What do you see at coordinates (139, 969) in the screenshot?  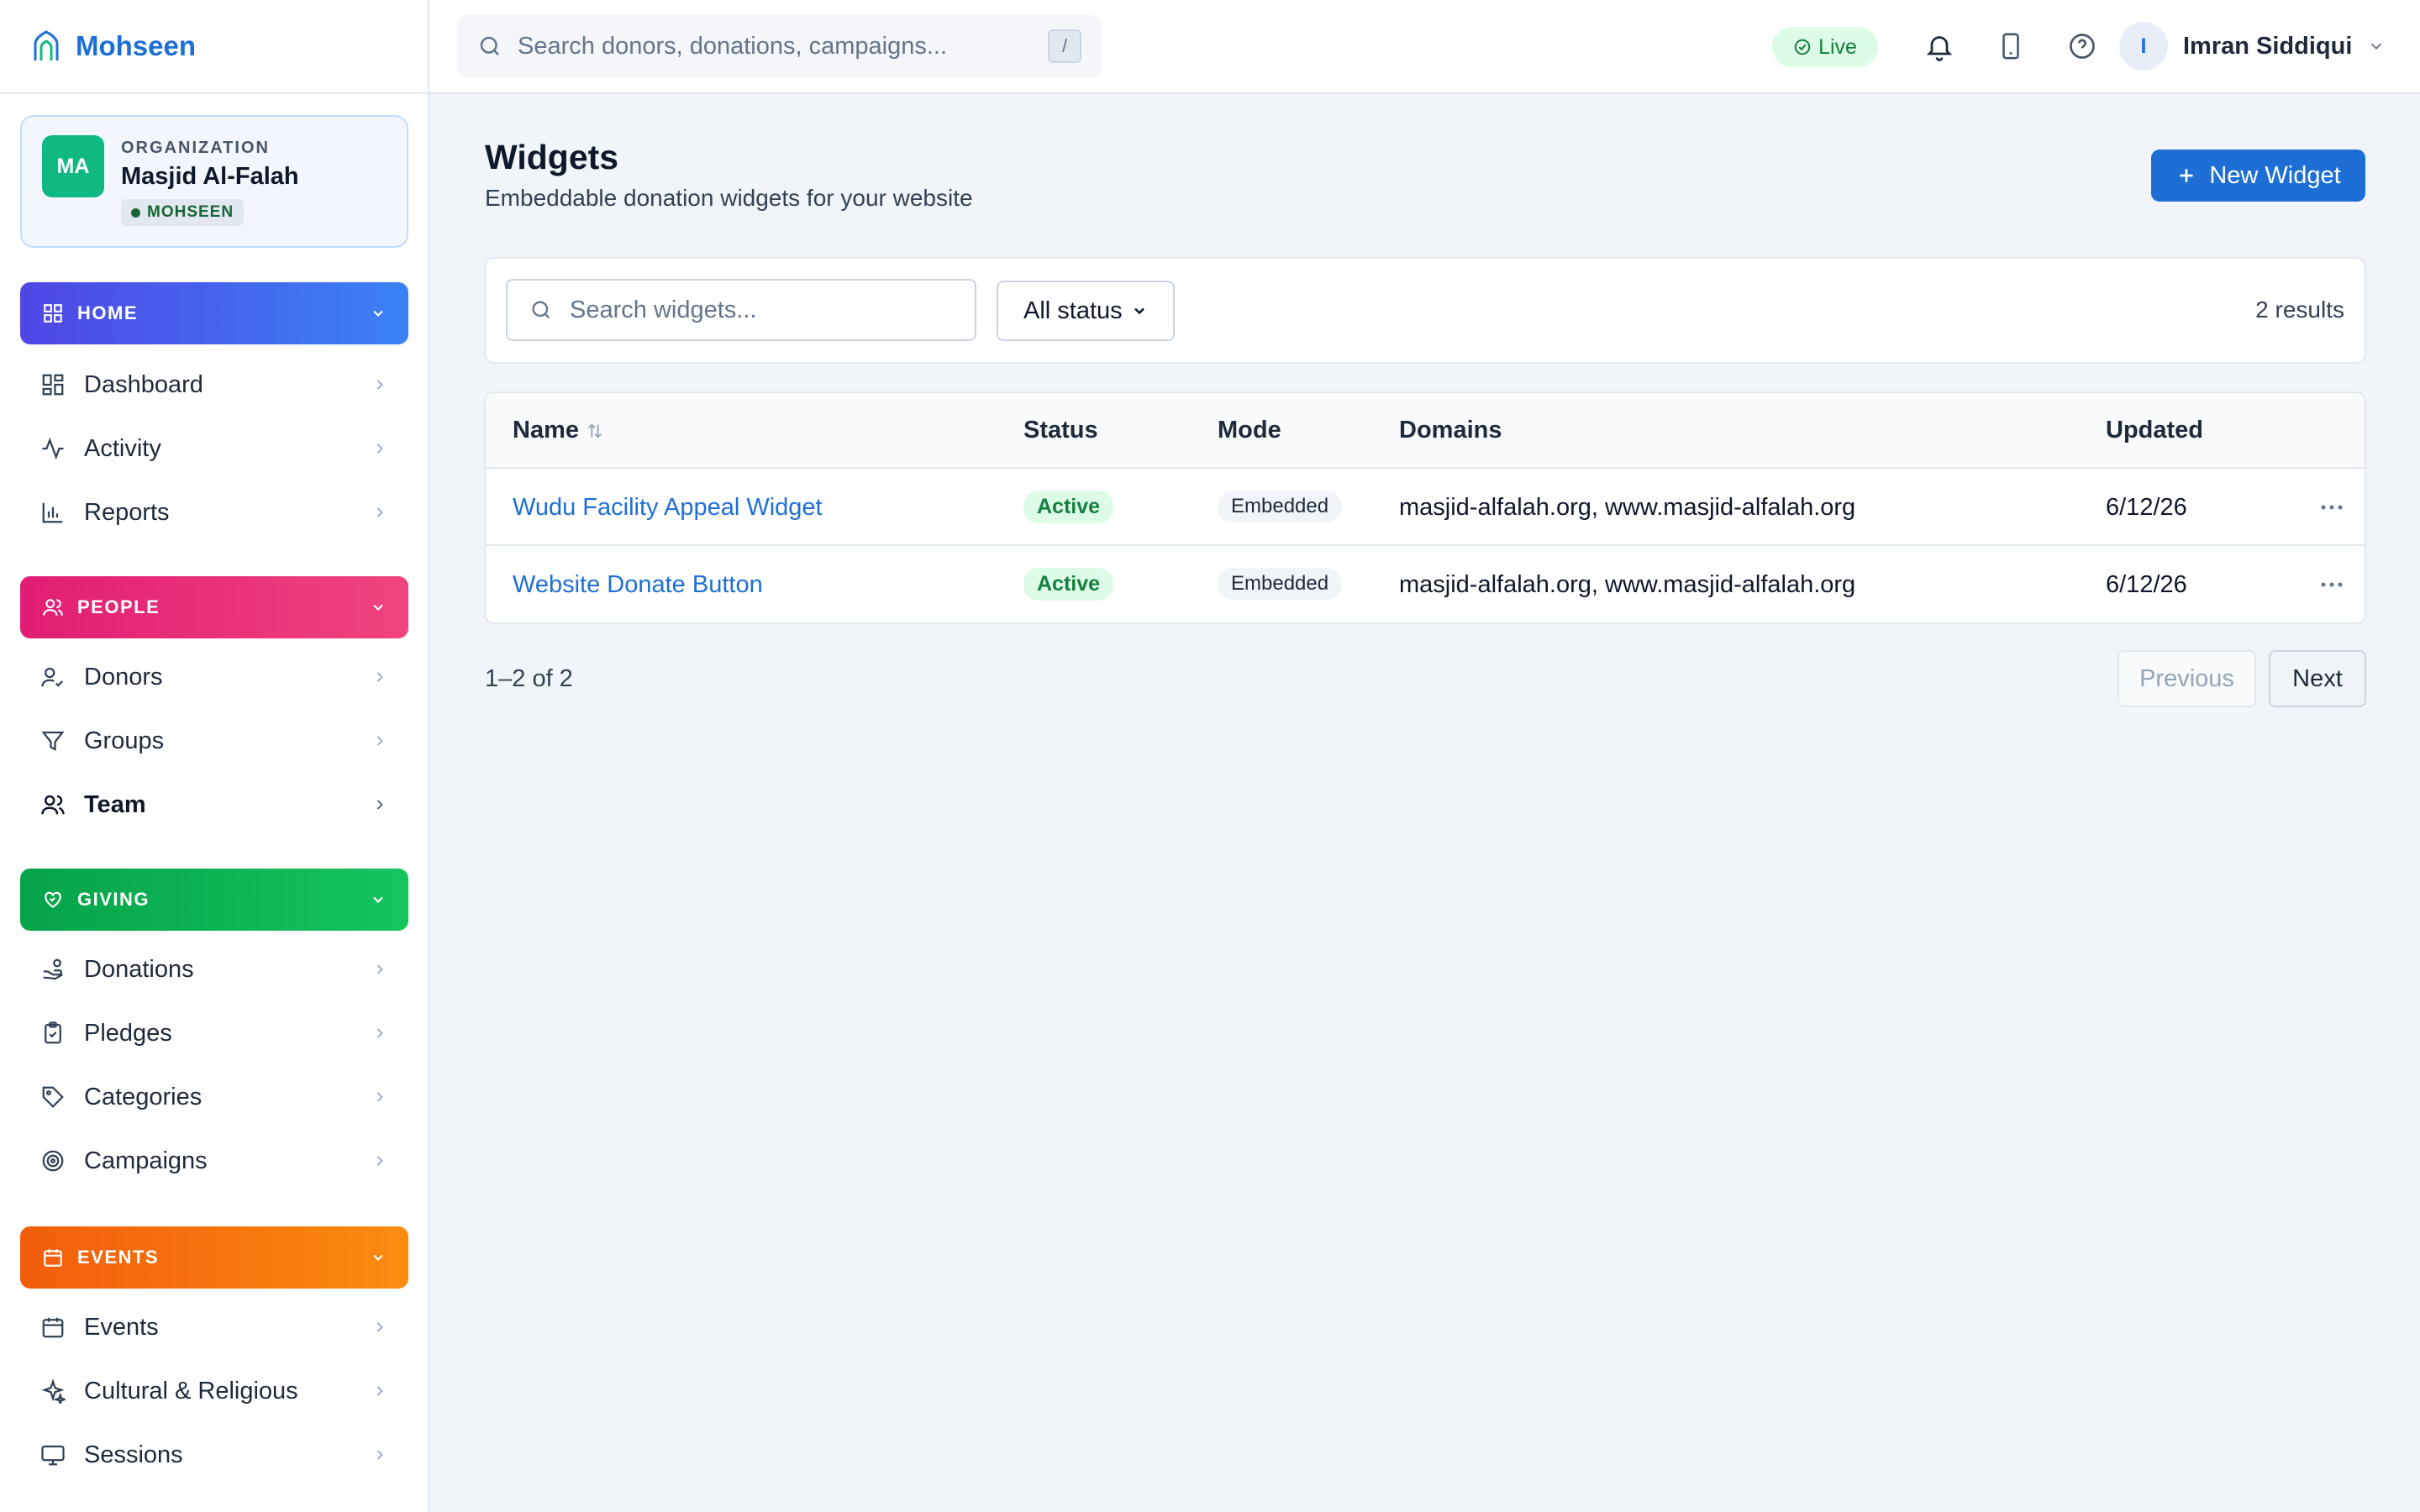 I see `sidebar-item-label: Donations` at bounding box center [139, 969].